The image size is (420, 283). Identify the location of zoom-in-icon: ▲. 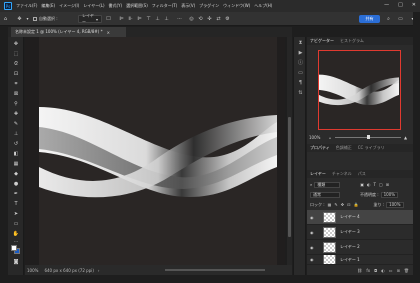
(405, 137).